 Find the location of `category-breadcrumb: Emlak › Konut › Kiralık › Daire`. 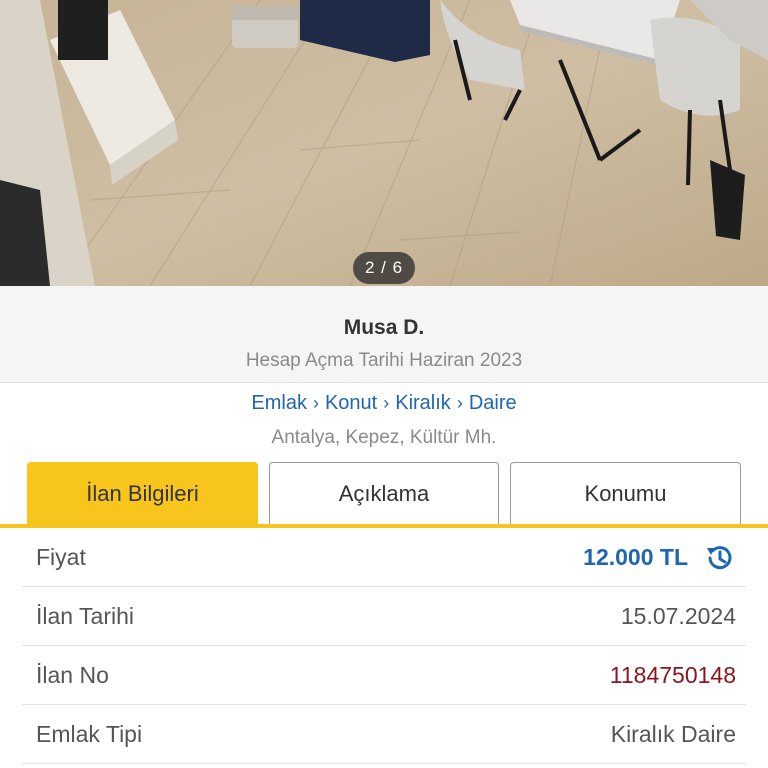

category-breadcrumb: Emlak › Konut › Kiralık › Daire is located at coordinates (384, 403).